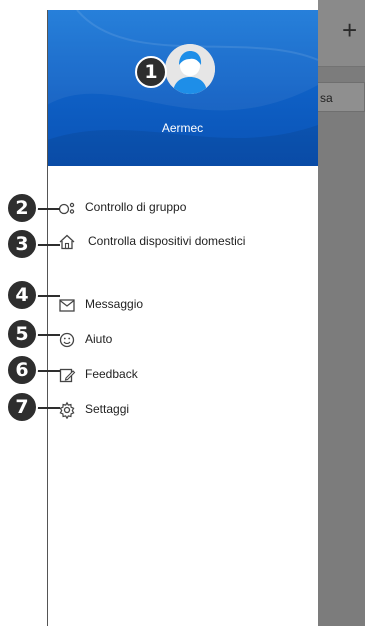  Describe the element at coordinates (107, 409) in the screenshot. I see `menu-label-settings: Settaggi` at that location.